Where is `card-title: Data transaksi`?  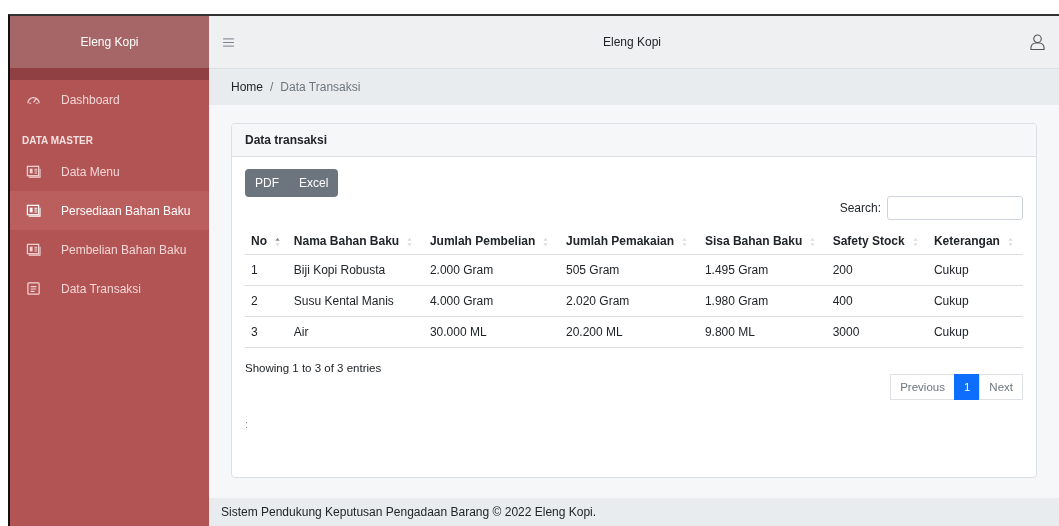
card-title: Data transaksi is located at coordinates (634, 140).